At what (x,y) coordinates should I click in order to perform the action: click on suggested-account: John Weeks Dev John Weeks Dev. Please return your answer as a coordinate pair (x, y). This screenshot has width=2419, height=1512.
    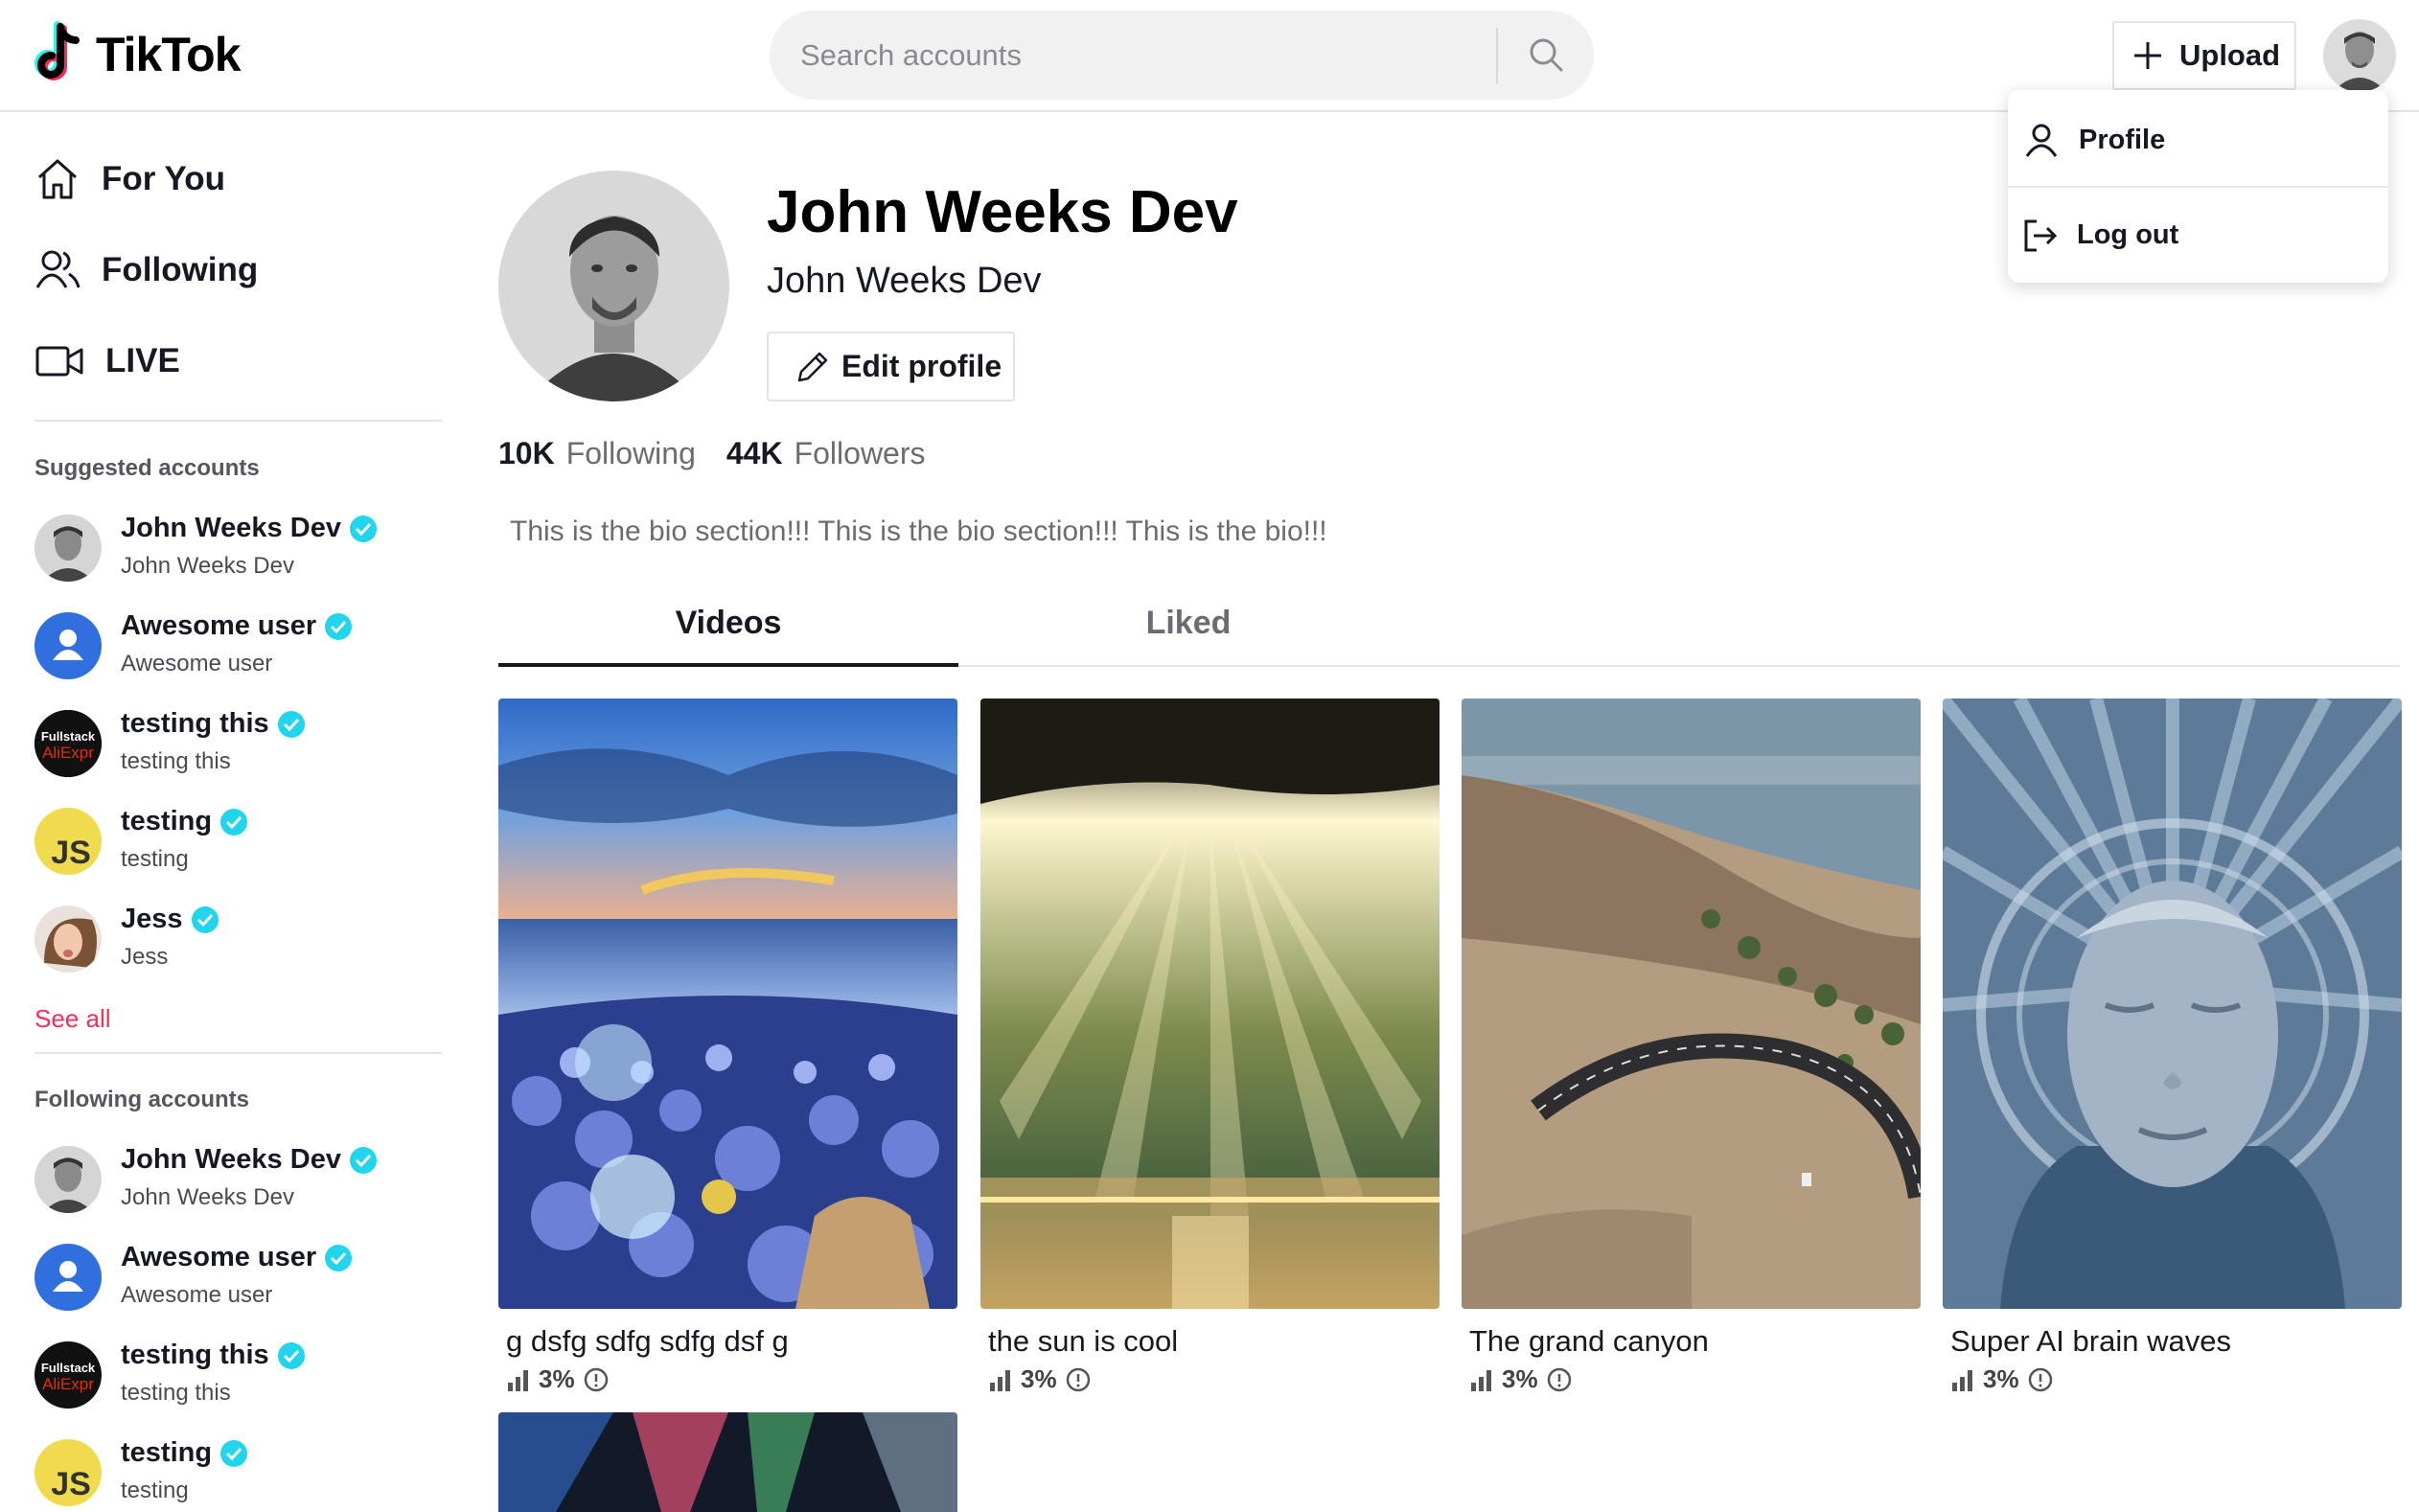
    Looking at the image, I should click on (241, 549).